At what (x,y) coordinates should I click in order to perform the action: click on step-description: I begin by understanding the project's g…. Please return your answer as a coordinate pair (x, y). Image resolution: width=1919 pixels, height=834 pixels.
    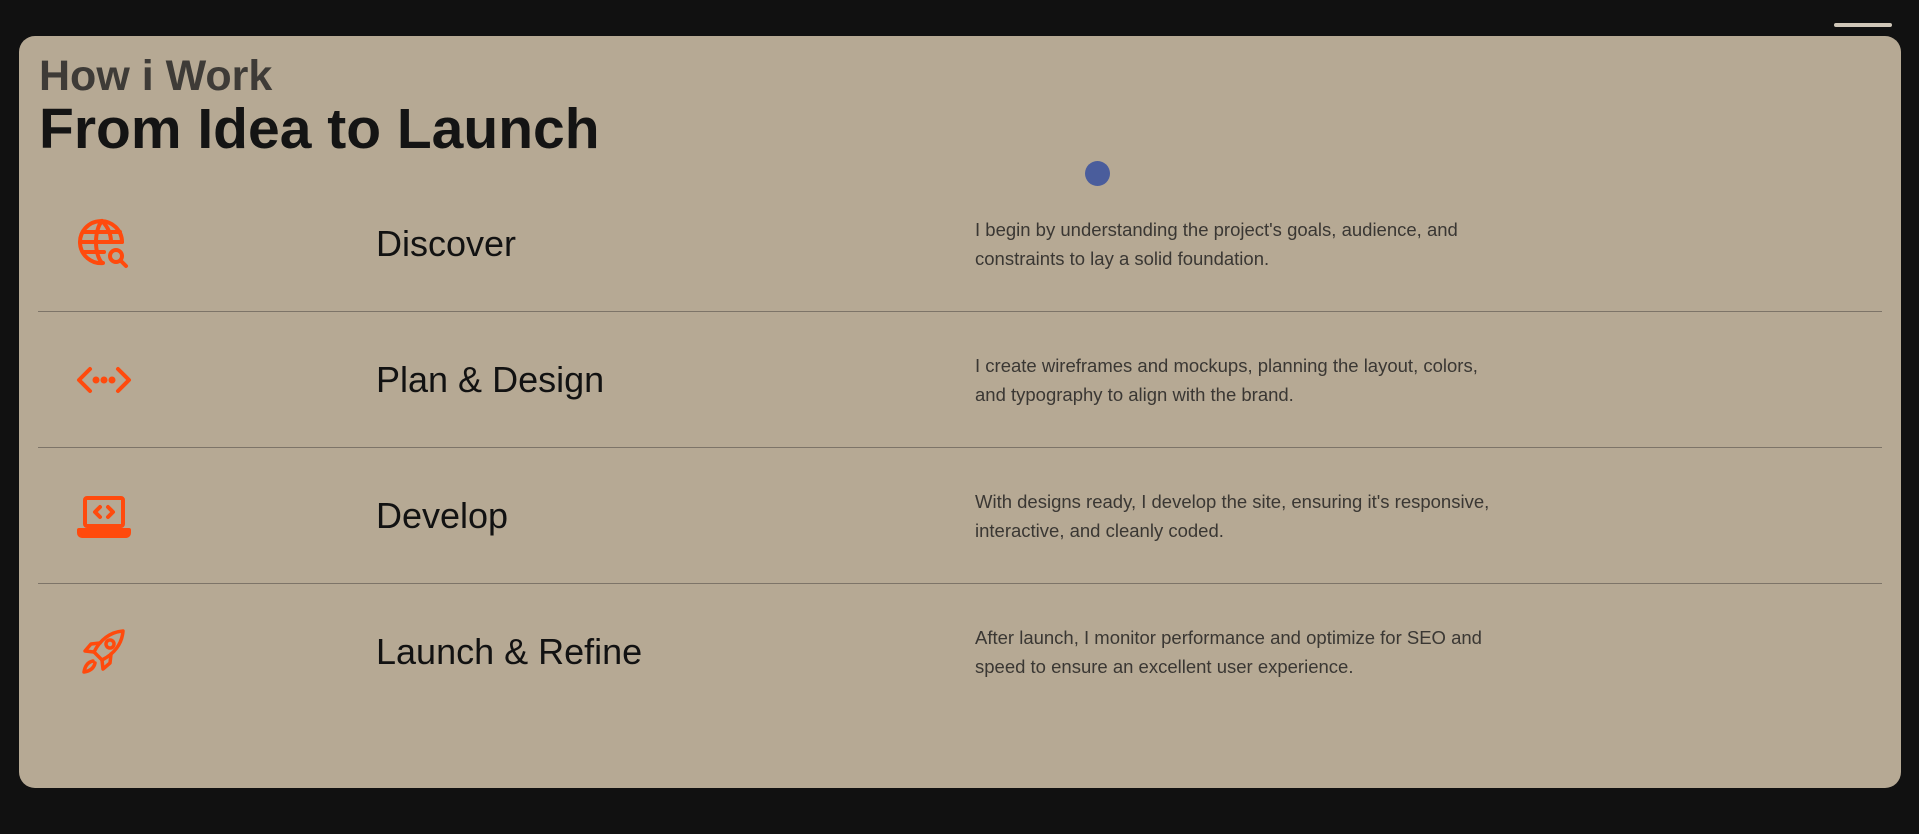
    Looking at the image, I should click on (1216, 243).